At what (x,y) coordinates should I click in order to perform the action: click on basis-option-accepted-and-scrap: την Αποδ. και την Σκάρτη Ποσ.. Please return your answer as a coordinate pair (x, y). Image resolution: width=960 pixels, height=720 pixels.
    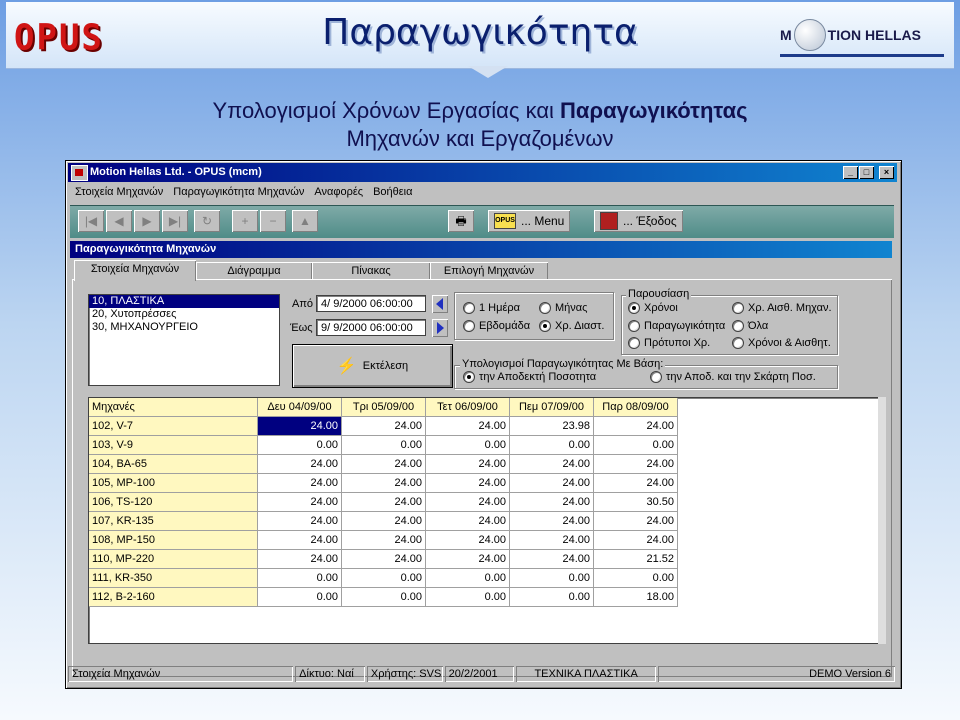
    Looking at the image, I should click on (733, 377).